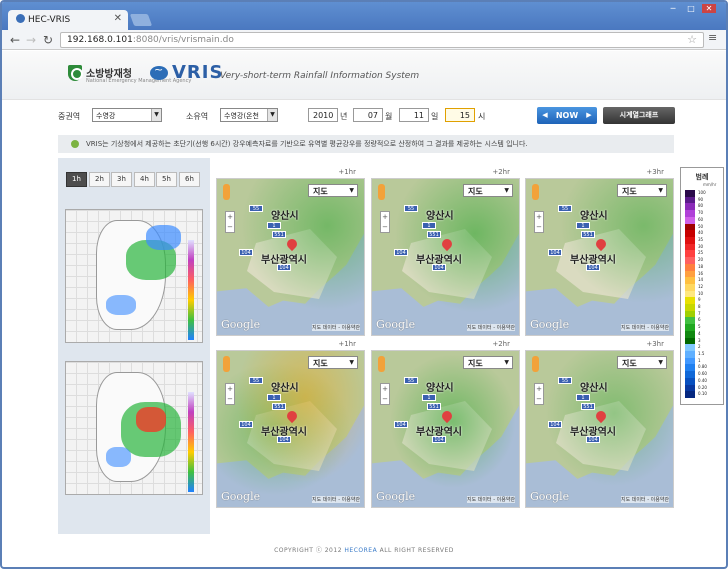 The width and height of the screenshot is (728, 569). What do you see at coordinates (197, 116) in the screenshot?
I see `subbasin-label: 소유역` at bounding box center [197, 116].